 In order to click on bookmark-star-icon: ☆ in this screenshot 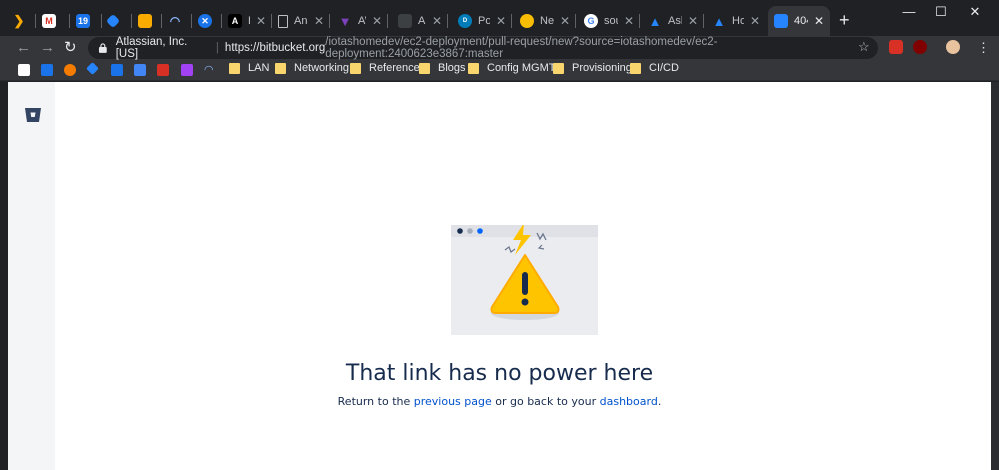, I will do `click(864, 47)`.